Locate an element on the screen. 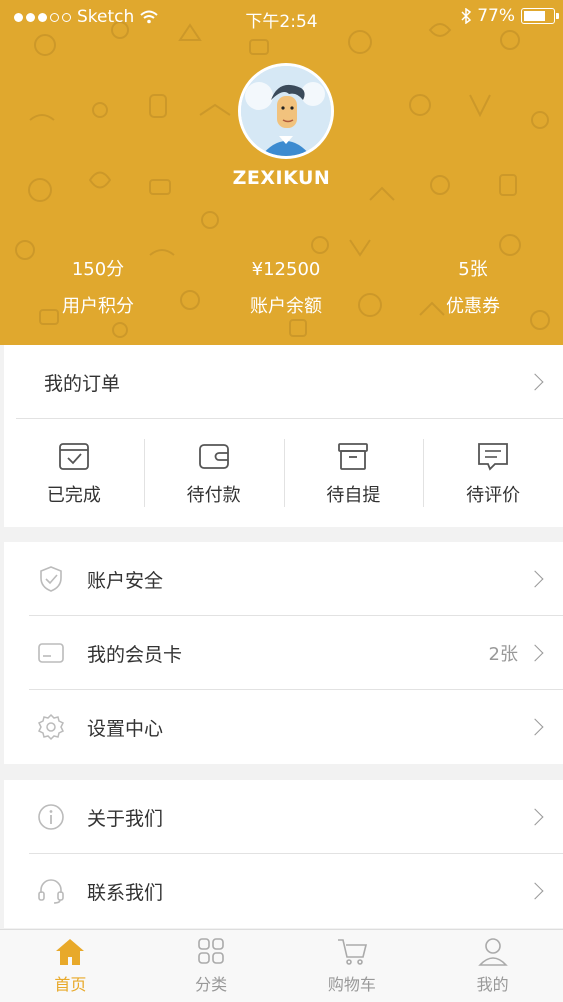  order-status-label: 待付款 is located at coordinates (213, 495).